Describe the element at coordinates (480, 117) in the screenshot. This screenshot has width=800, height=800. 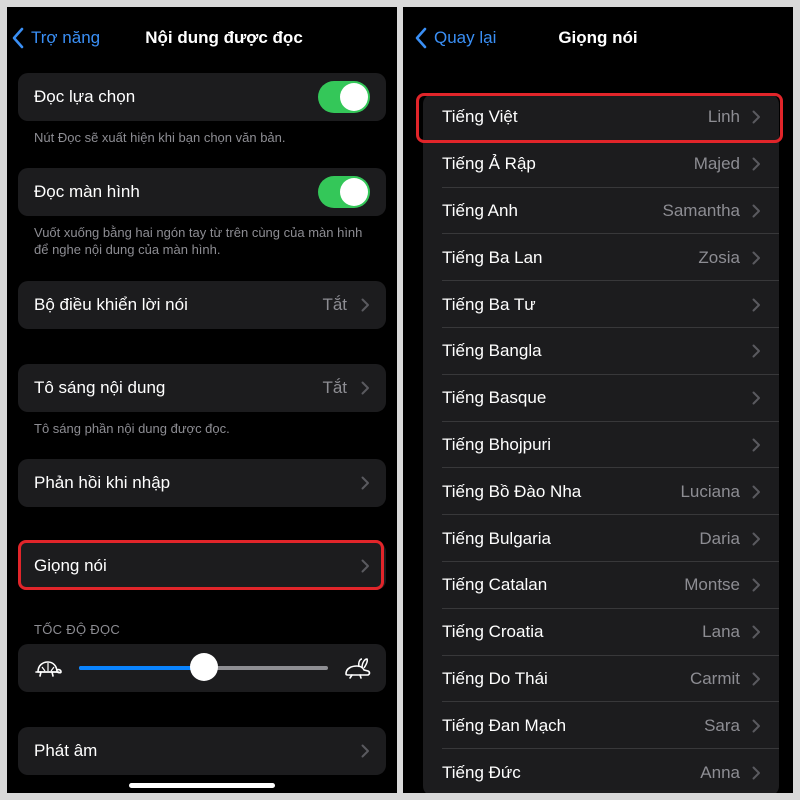
I see `language-name: Tiếng Việt` at that location.